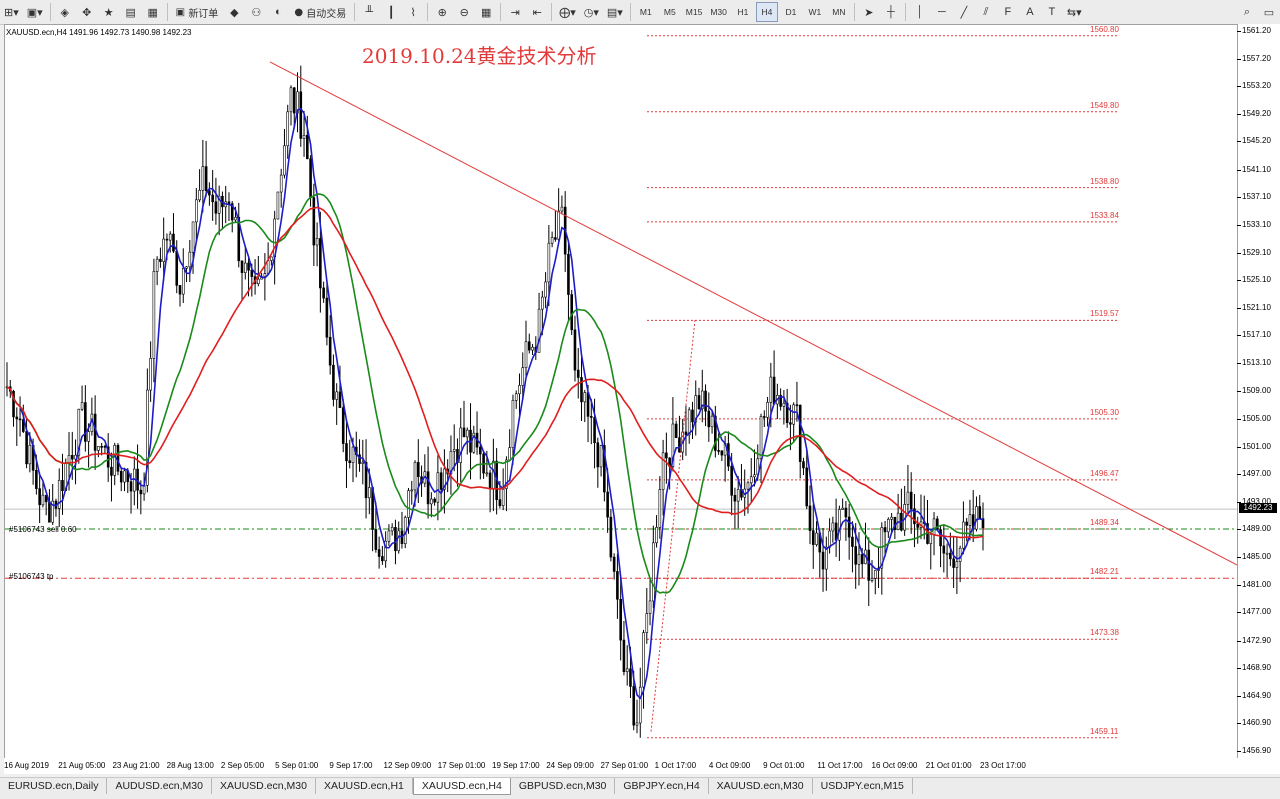  Describe the element at coordinates (718, 12) in the screenshot. I see `timeframe-m30: M30` at that location.